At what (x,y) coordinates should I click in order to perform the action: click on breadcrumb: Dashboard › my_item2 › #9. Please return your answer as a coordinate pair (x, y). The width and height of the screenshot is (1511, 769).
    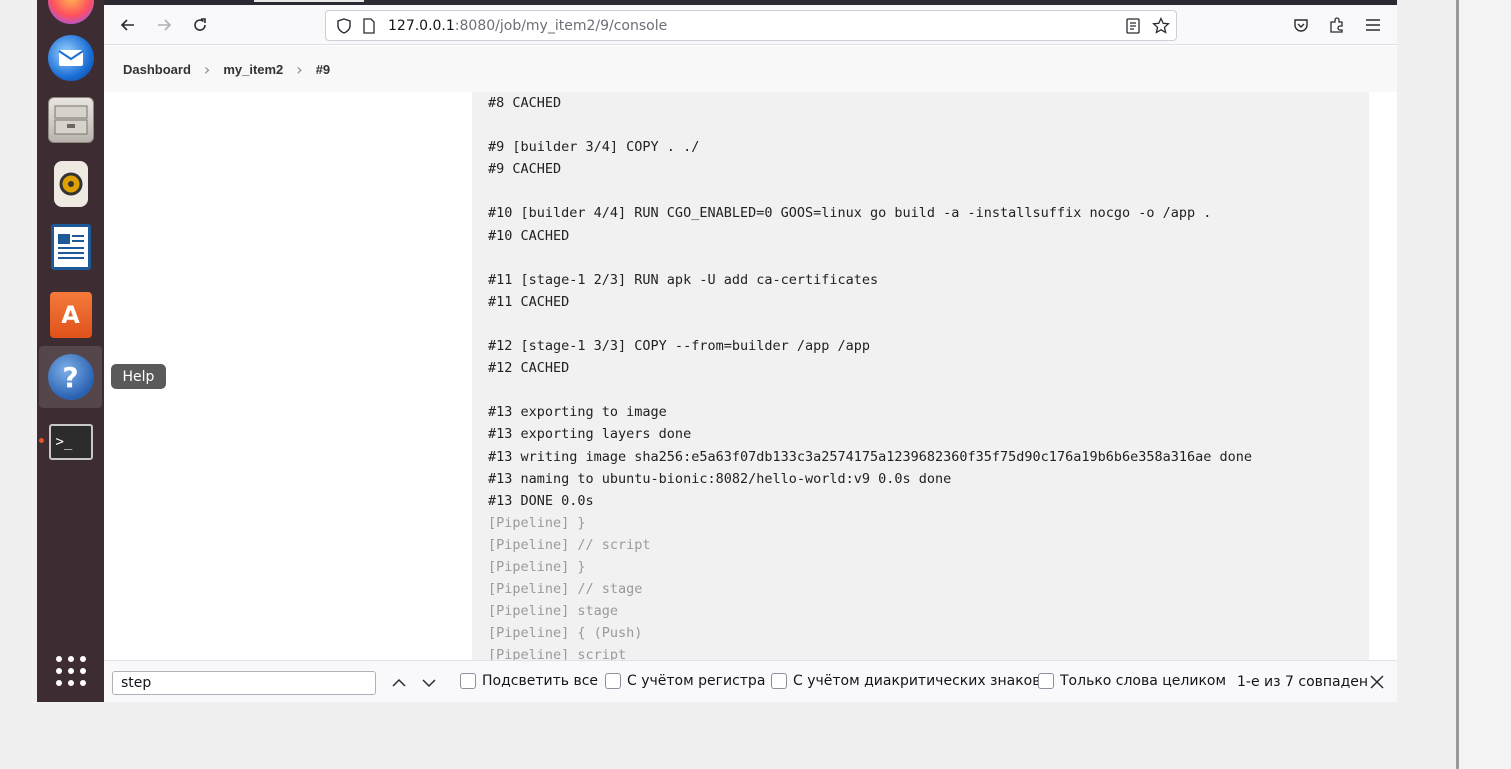
    Looking at the image, I should click on (750, 69).